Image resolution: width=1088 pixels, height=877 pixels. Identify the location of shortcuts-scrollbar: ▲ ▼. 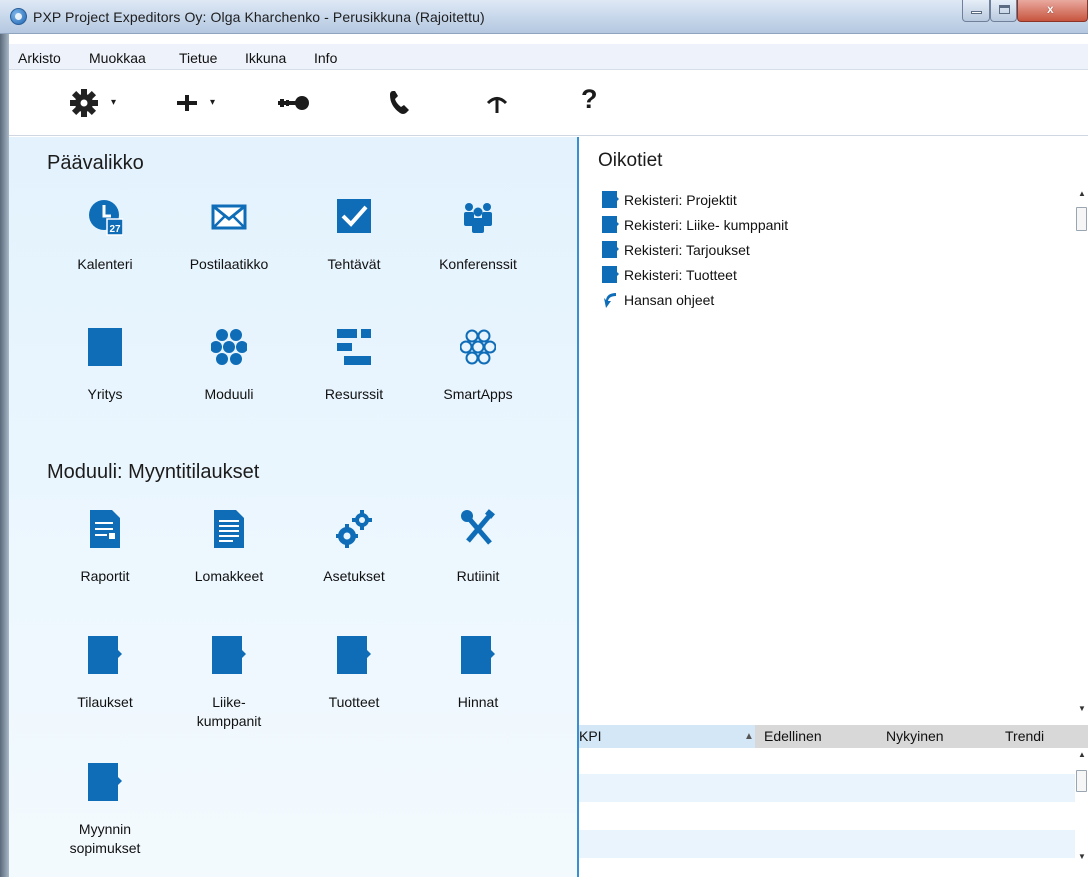
(1082, 451).